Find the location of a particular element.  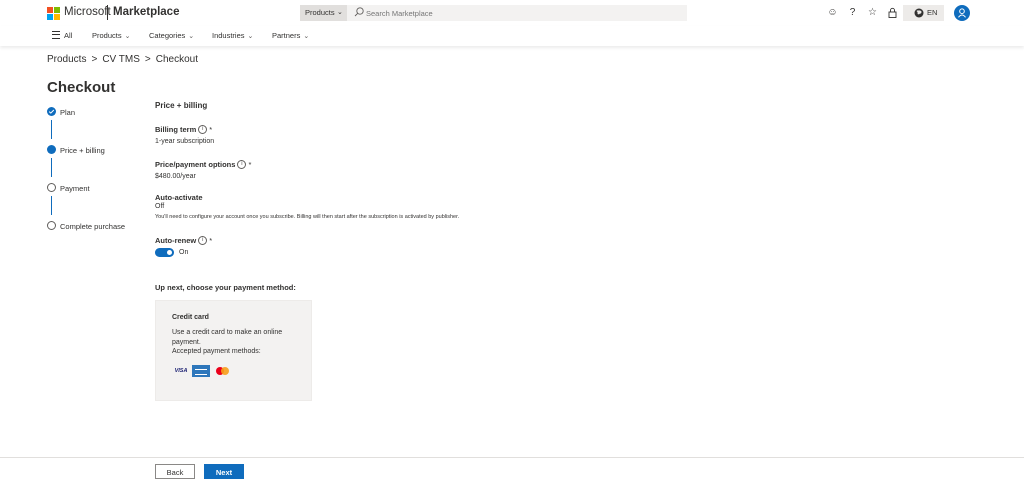

up-next-heading: Up next, choose your payment method: is located at coordinates (225, 287).